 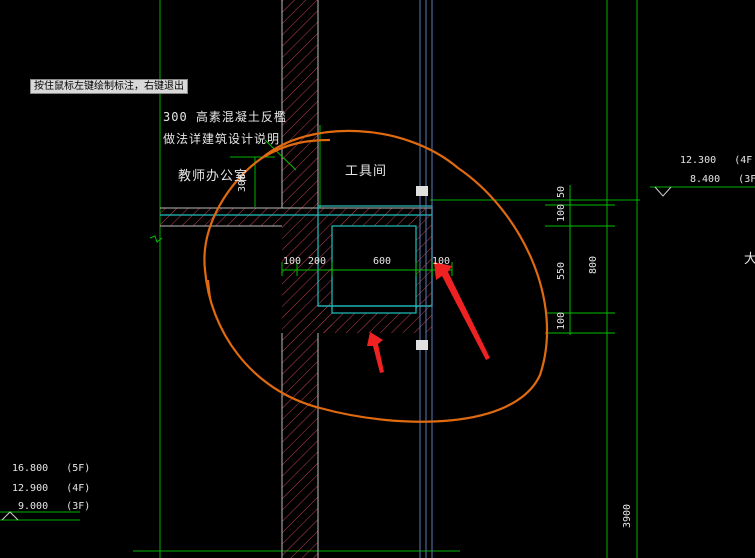 What do you see at coordinates (722, 179) in the screenshot?
I see `level-top-right-2: 8.400 (3F` at bounding box center [722, 179].